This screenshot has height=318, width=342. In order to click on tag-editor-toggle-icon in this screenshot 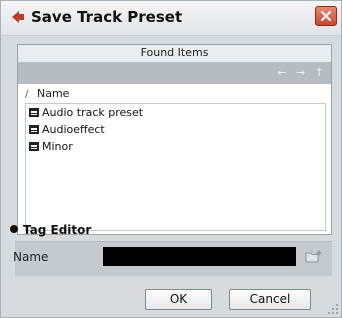, I will do `click(14, 229)`.